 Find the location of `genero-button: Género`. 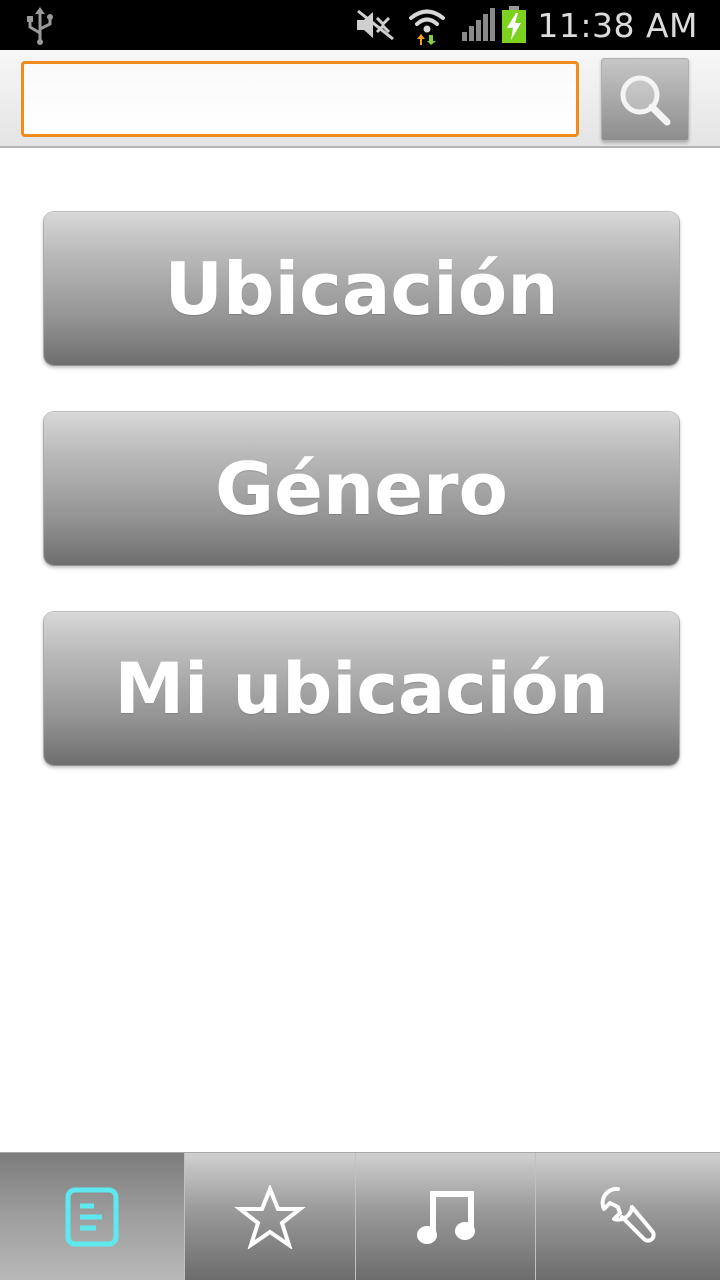

genero-button: Género is located at coordinates (361, 488).